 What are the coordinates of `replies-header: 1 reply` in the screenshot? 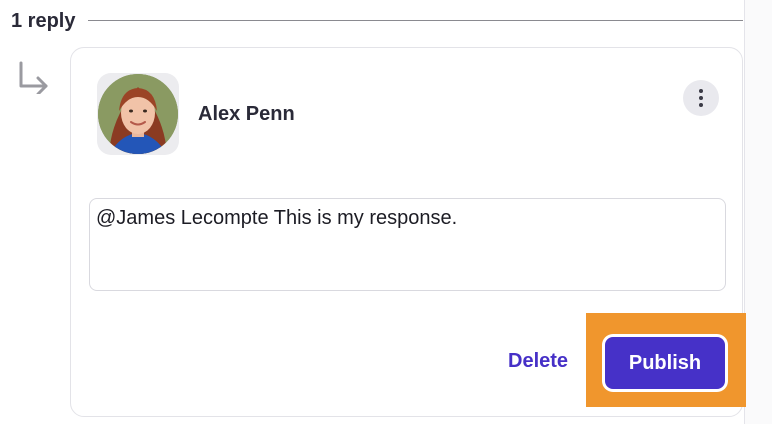 It's located at (43, 21).